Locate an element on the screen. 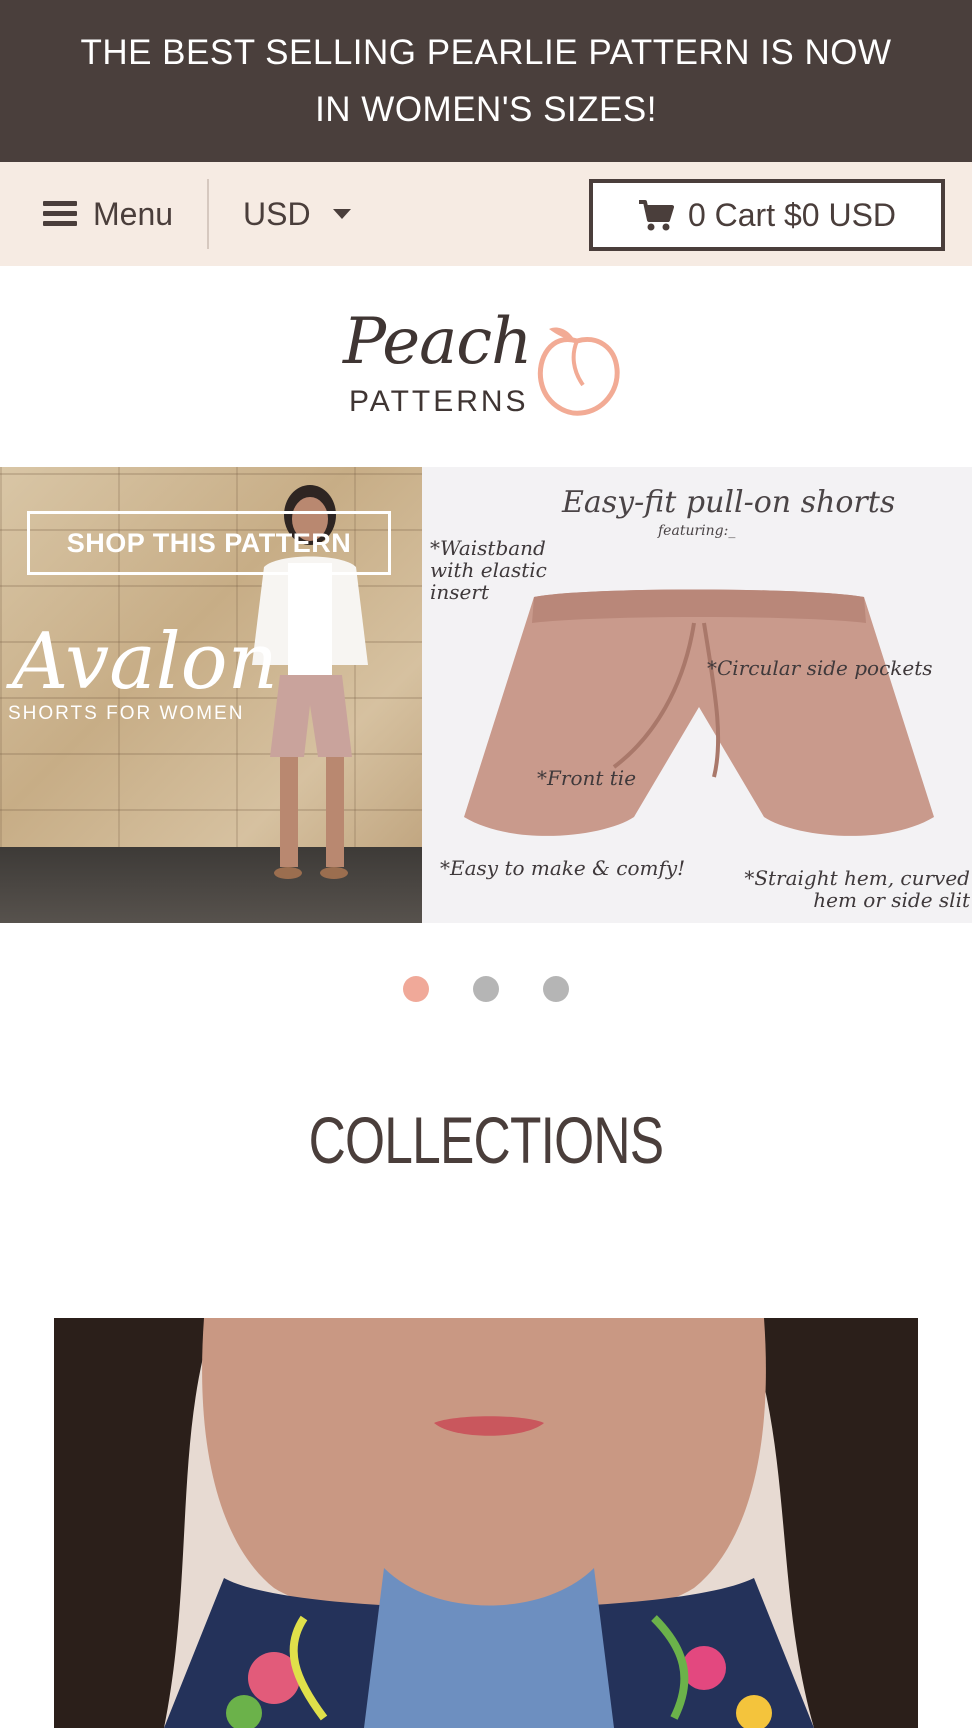 The height and width of the screenshot is (1728, 972). currency-selector: USD is located at coordinates (297, 214).